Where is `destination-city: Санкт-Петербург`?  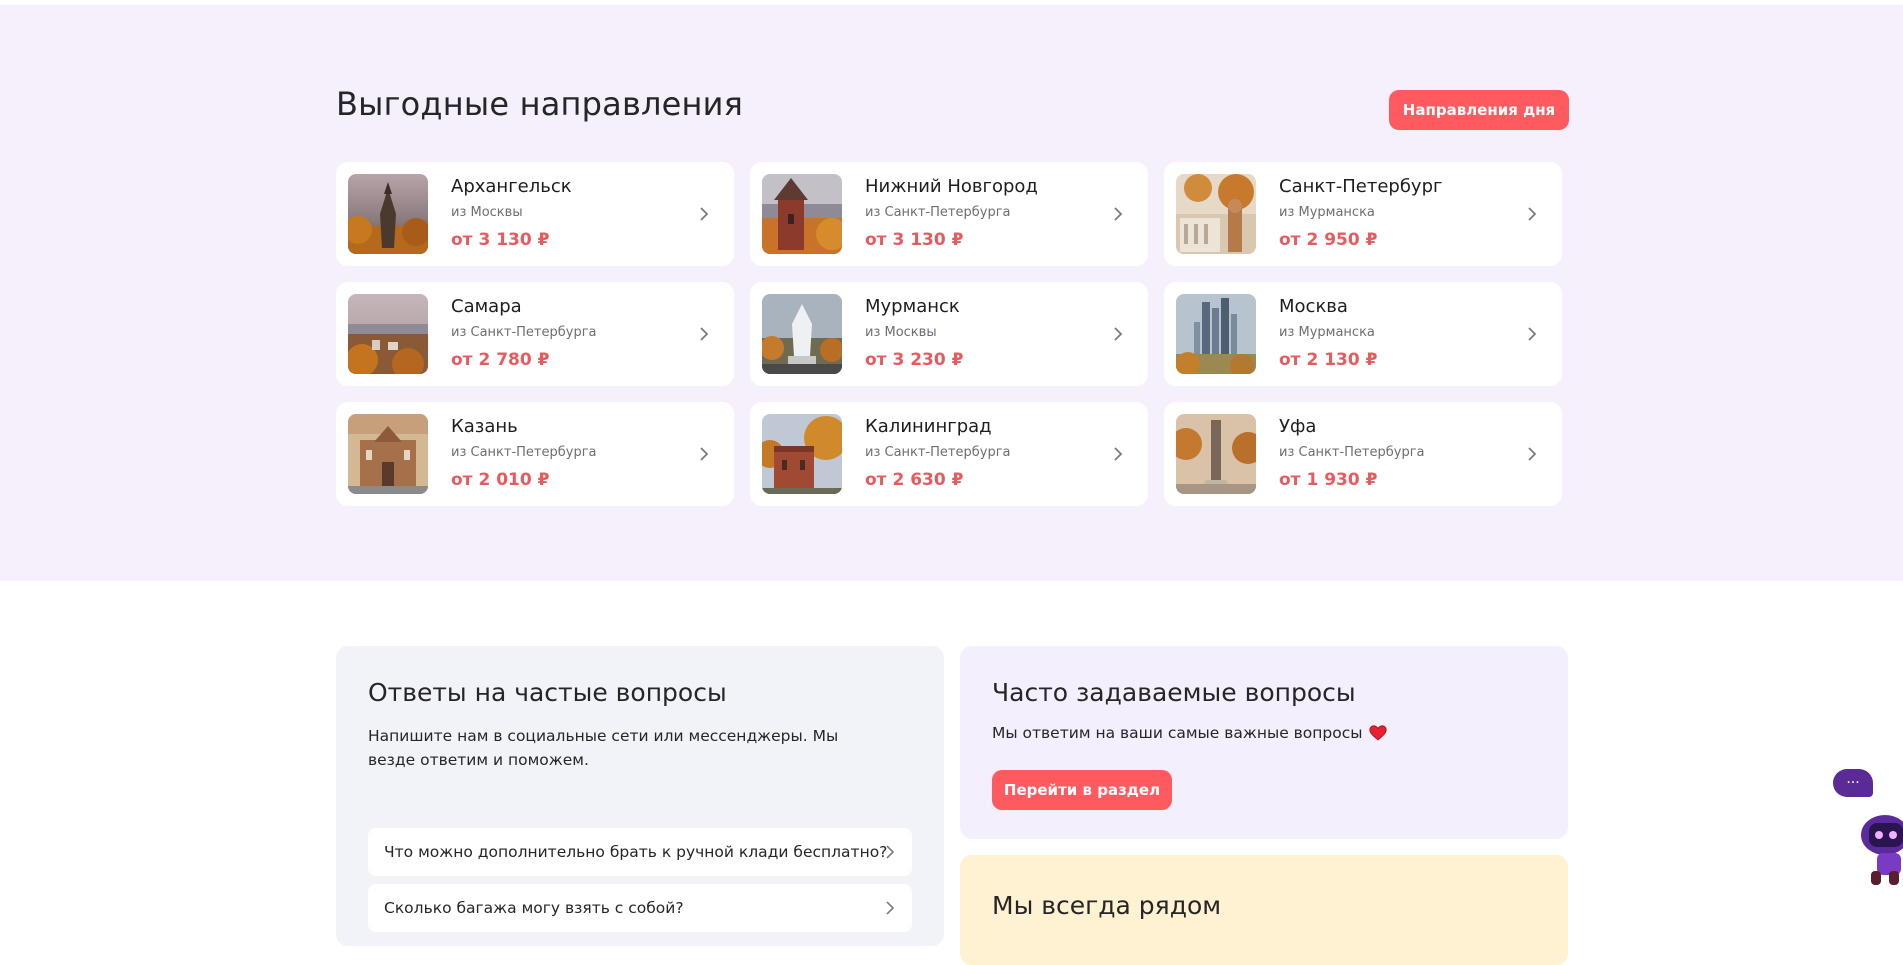 destination-city: Санкт-Петербург is located at coordinates (1361, 186).